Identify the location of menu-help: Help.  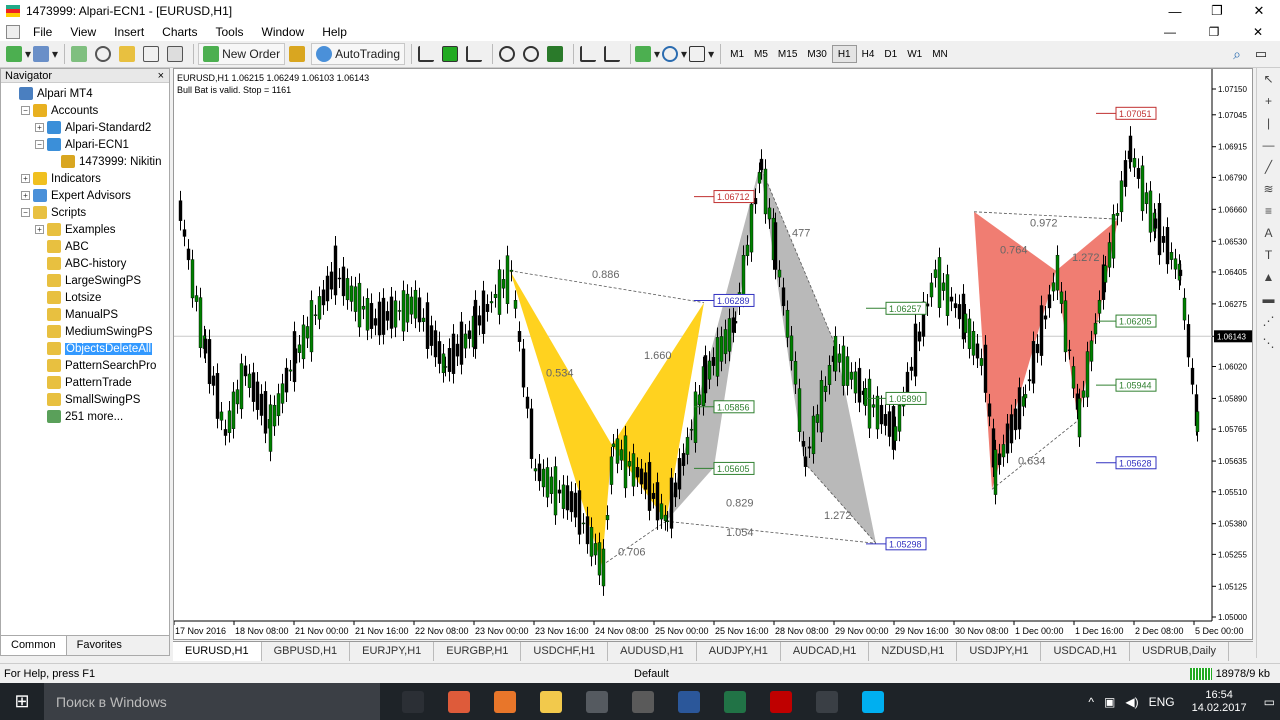
(334, 32).